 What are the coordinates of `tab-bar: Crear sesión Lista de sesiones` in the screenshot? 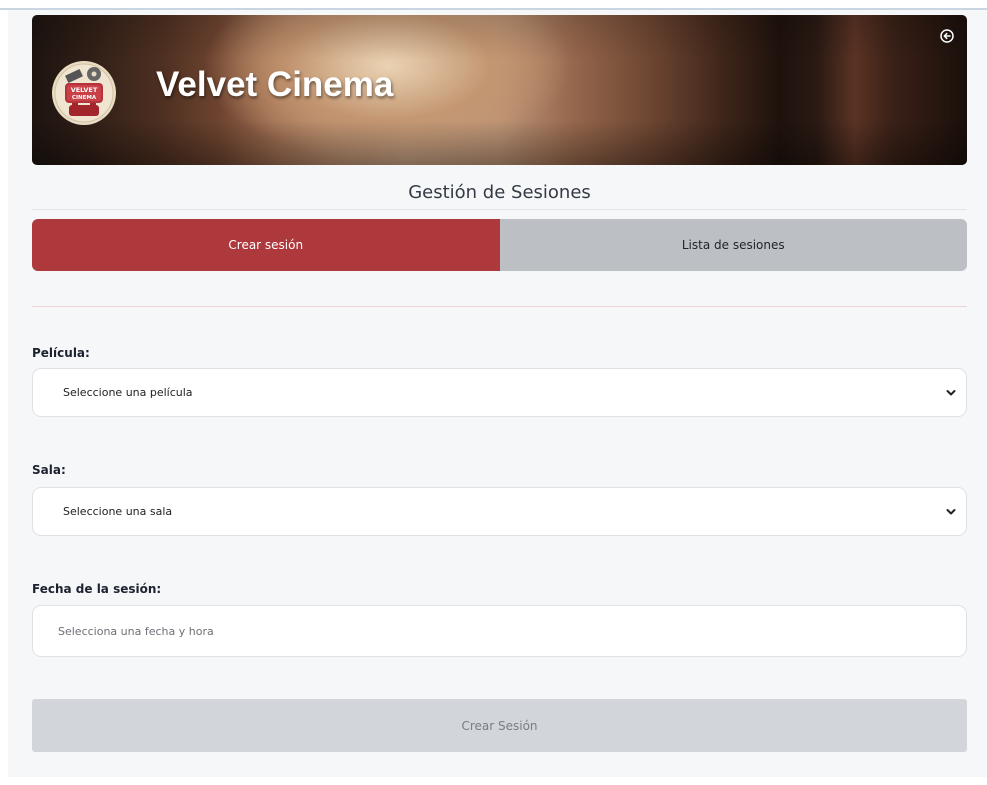 It's located at (499, 245).